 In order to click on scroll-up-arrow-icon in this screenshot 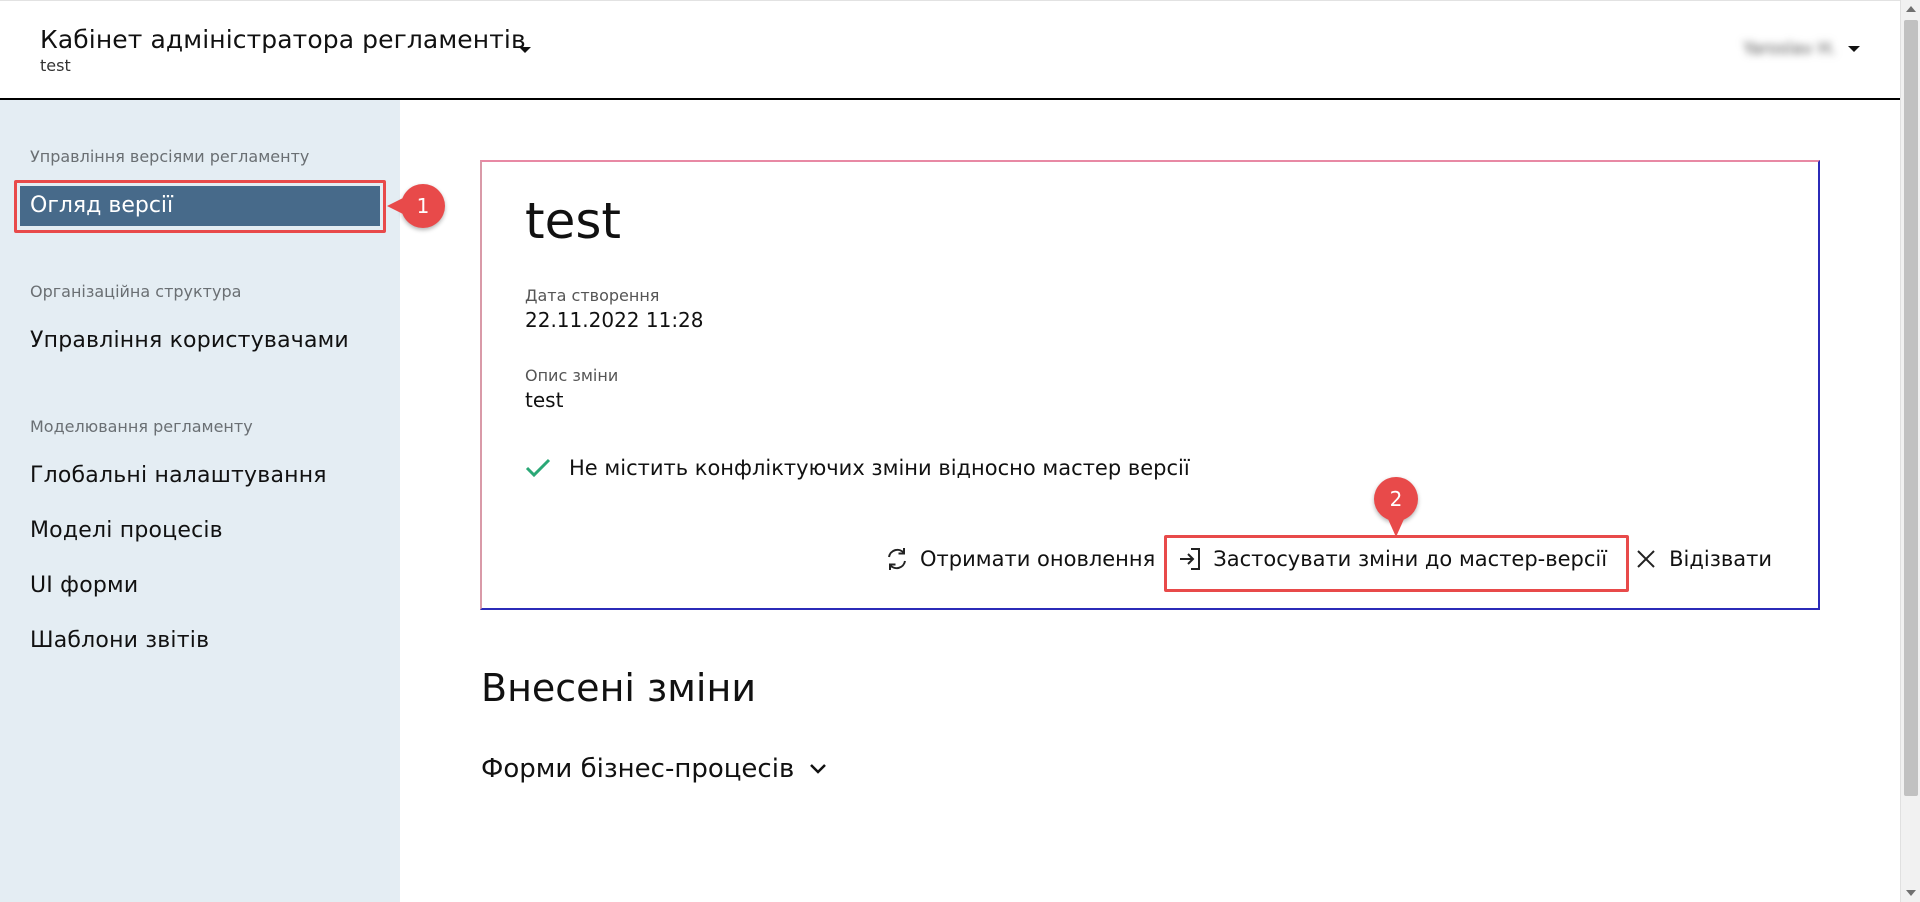, I will do `click(1911, 9)`.